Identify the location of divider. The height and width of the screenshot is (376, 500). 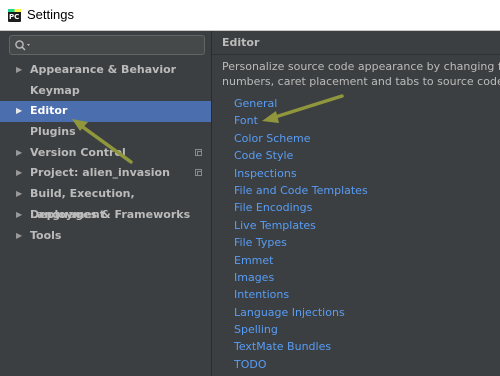
(356, 54).